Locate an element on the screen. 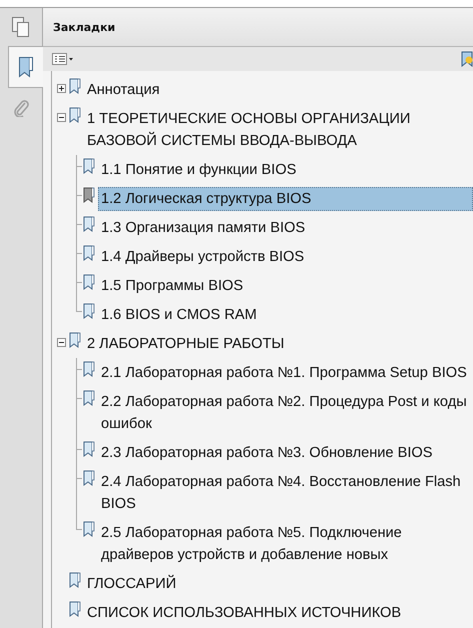  pages-icon is located at coordinates (21, 27).